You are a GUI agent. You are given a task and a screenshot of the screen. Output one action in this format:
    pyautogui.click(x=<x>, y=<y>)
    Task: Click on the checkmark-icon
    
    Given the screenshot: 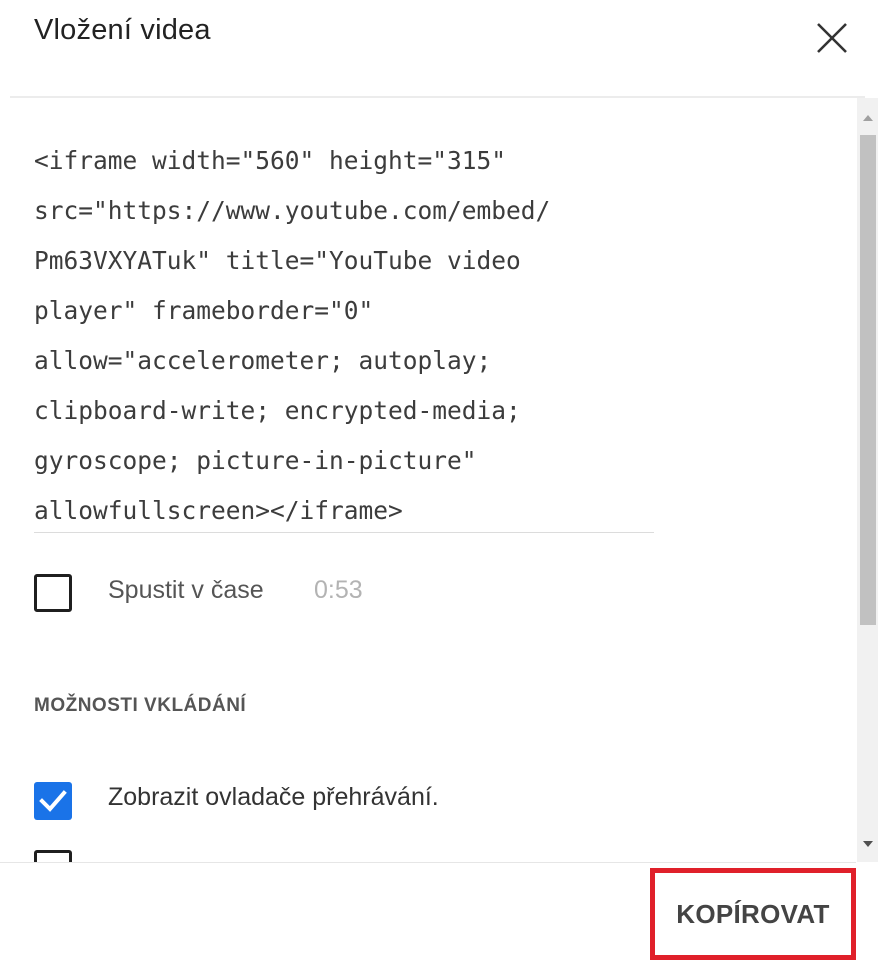 What is the action you would take?
    pyautogui.click(x=53, y=801)
    